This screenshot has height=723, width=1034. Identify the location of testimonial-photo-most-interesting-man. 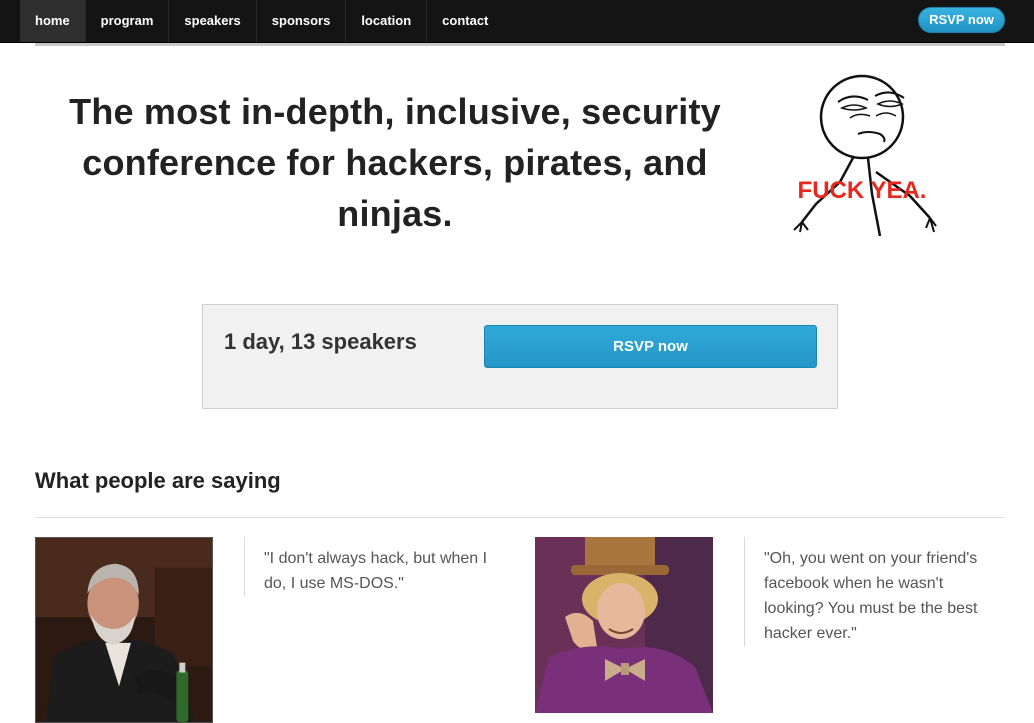
(124, 630).